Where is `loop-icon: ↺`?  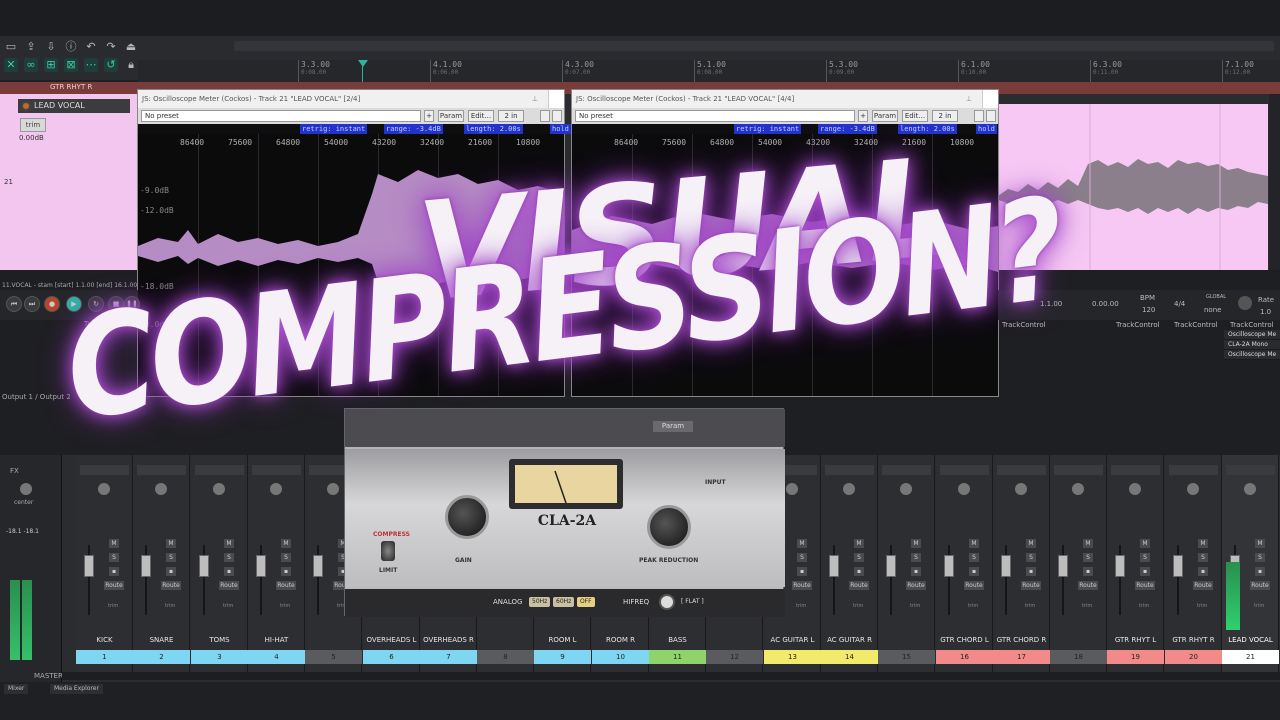
loop-icon: ↺ is located at coordinates (111, 65).